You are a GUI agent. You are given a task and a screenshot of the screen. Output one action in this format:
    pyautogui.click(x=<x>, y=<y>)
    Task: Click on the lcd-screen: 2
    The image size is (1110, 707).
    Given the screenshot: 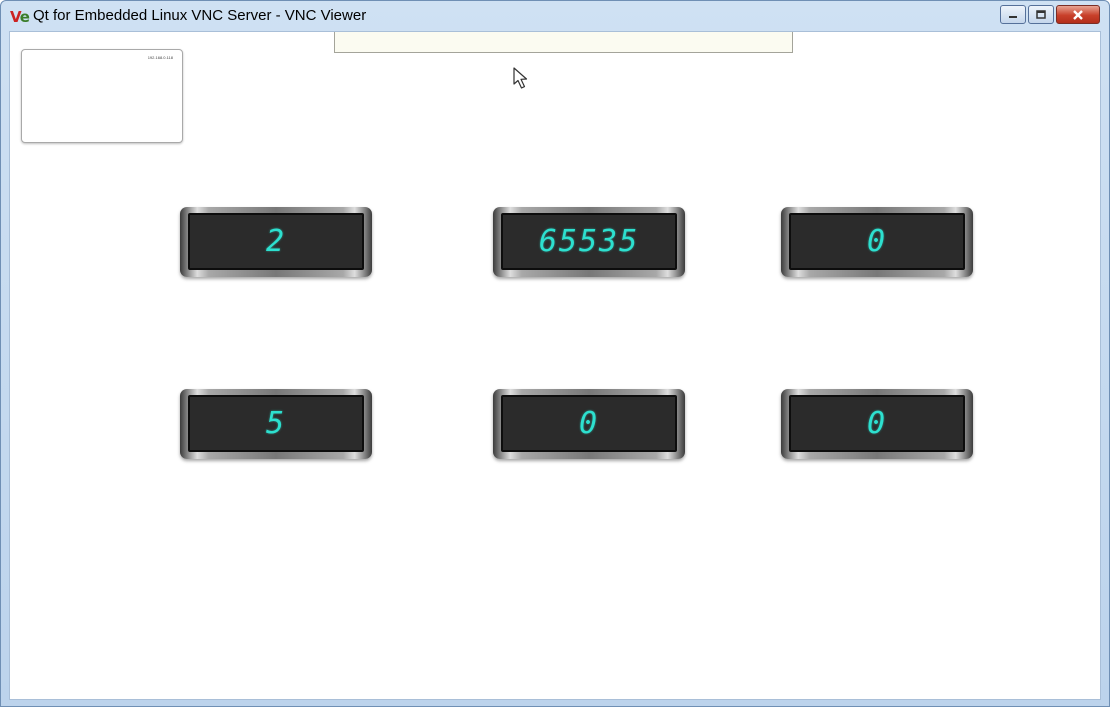 What is the action you would take?
    pyautogui.click(x=276, y=241)
    